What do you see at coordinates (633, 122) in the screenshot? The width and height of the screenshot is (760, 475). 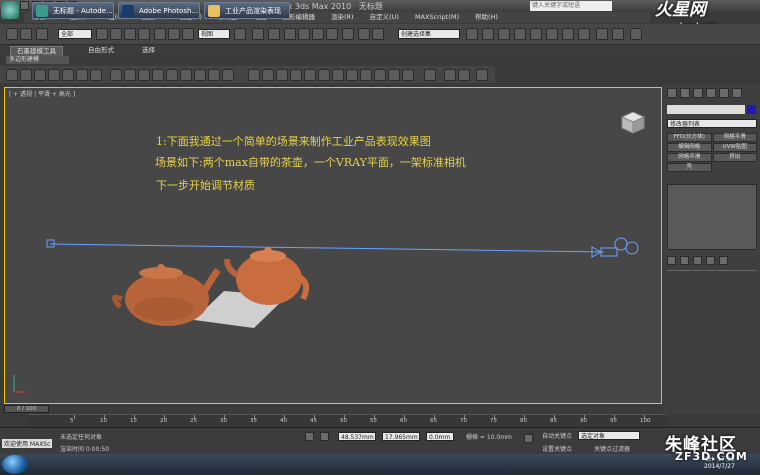 I see `viewcube-icon` at bounding box center [633, 122].